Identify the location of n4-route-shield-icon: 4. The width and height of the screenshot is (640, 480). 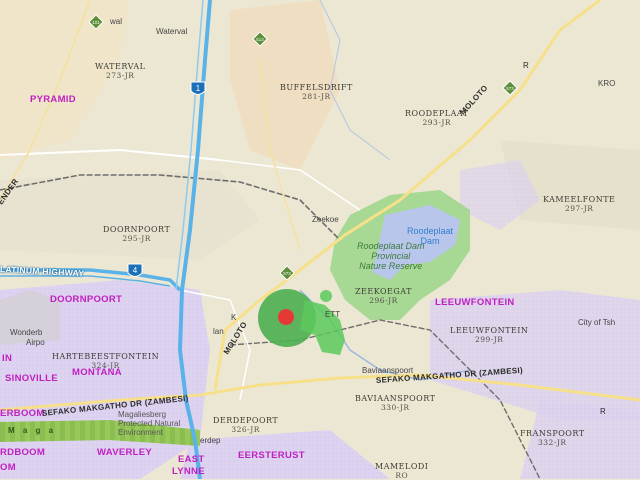
(135, 270).